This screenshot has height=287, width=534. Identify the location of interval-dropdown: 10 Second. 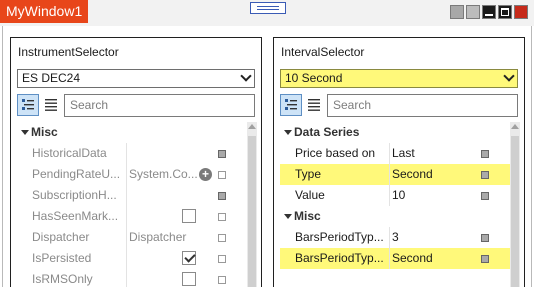
(399, 78).